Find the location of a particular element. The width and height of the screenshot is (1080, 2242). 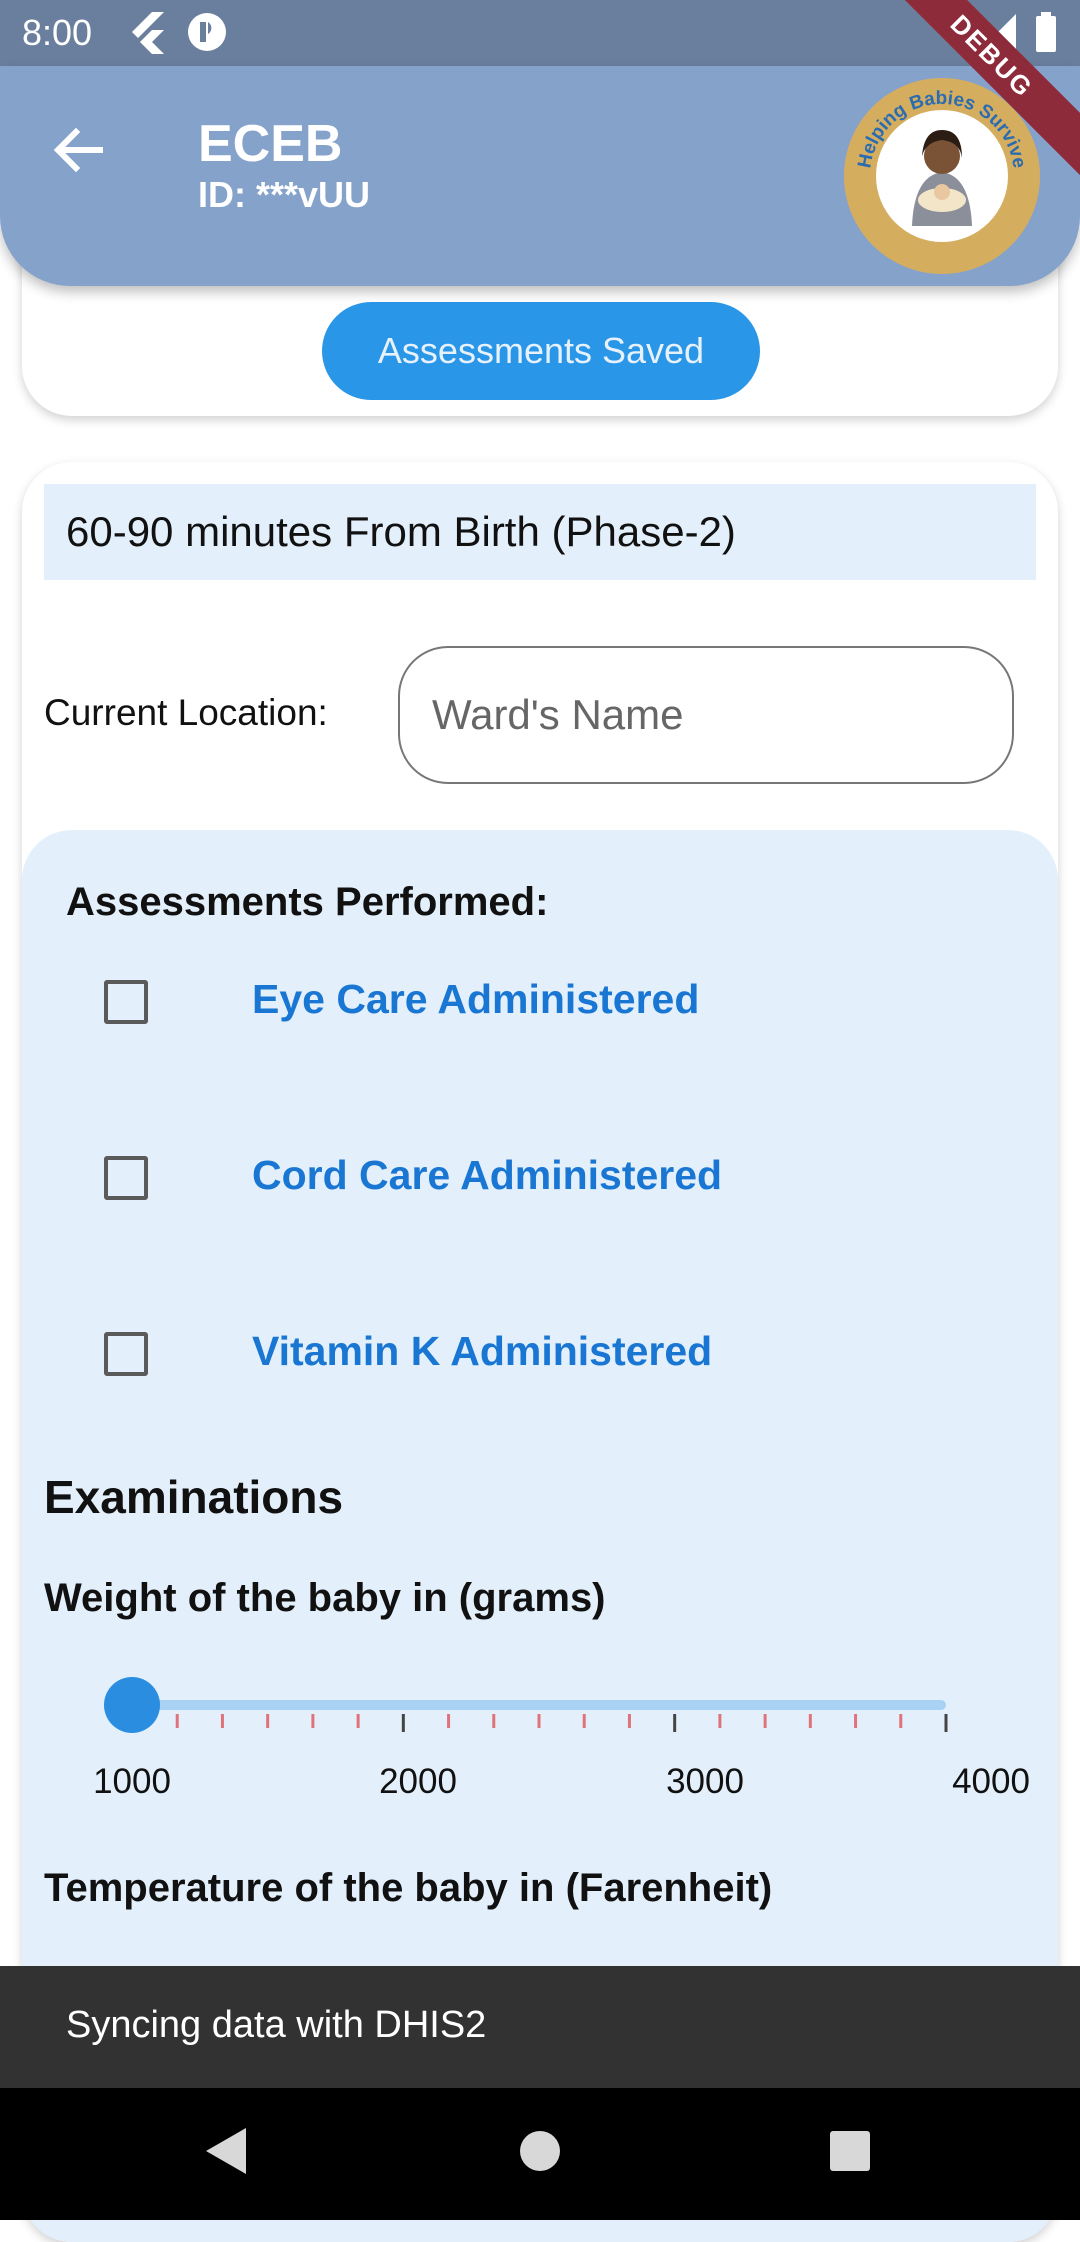

back-triangle-icon is located at coordinates (226, 2151).